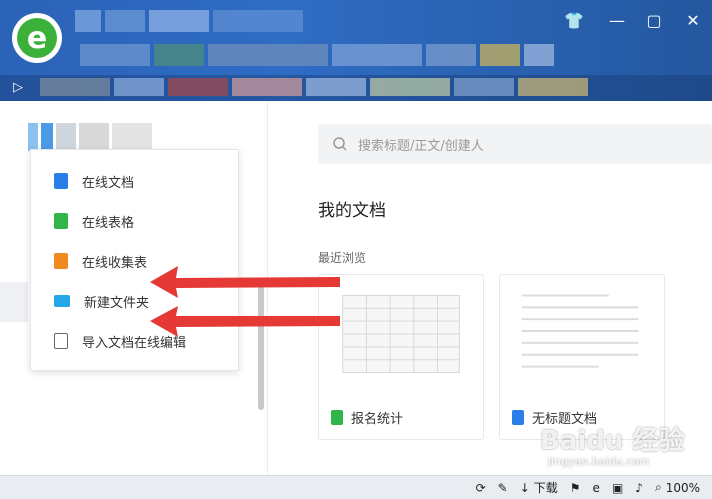 The image size is (712, 499). Describe the element at coordinates (545, 488) in the screenshot. I see `download-label: 下载` at that location.